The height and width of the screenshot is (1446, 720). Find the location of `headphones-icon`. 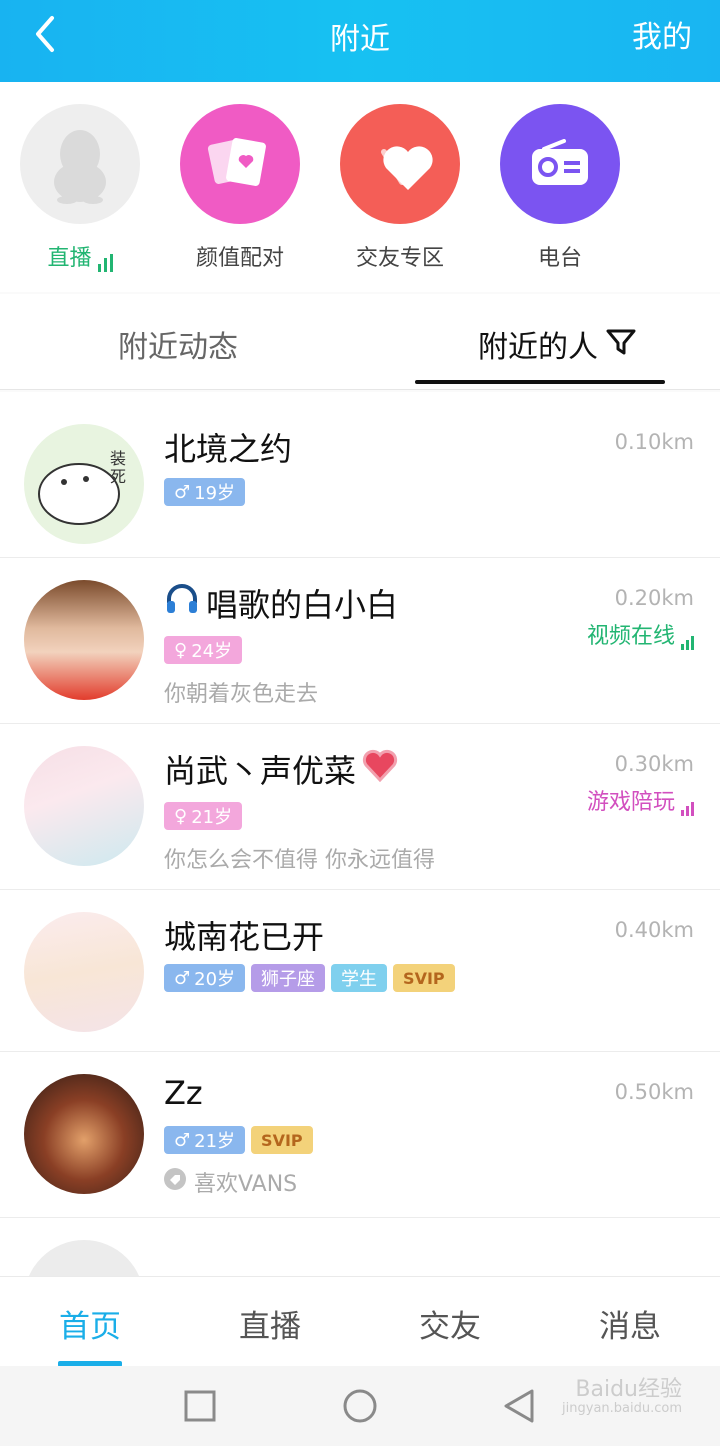

headphones-icon is located at coordinates (182, 603).